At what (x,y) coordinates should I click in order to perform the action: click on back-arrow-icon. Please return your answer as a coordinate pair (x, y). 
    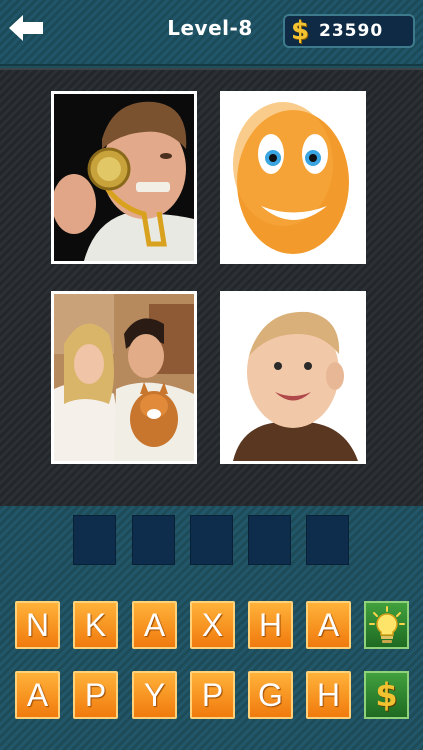
    Looking at the image, I should click on (26, 28).